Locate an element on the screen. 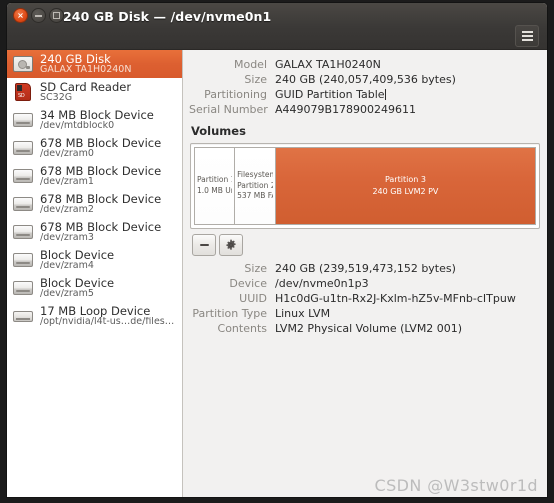  window-controls: × is located at coordinates (38, 15).